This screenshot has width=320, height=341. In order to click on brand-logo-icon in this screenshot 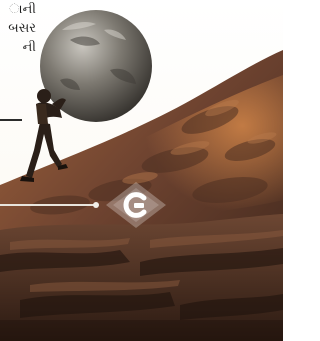, I will do `click(136, 205)`.